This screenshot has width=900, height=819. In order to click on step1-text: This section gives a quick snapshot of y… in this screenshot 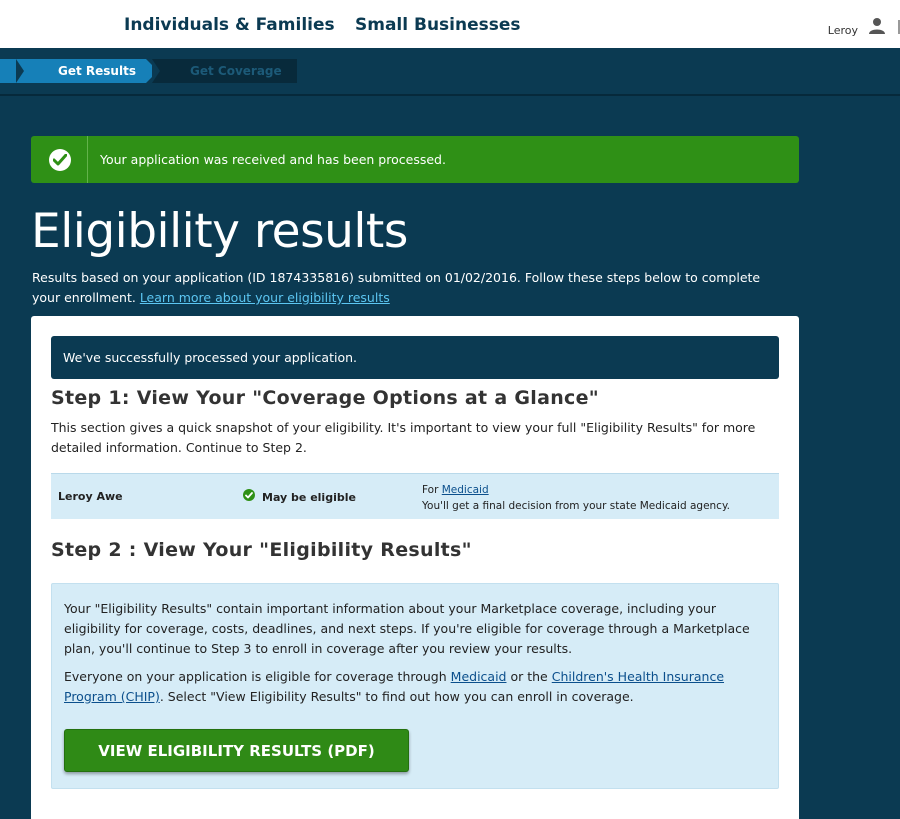, I will do `click(403, 437)`.